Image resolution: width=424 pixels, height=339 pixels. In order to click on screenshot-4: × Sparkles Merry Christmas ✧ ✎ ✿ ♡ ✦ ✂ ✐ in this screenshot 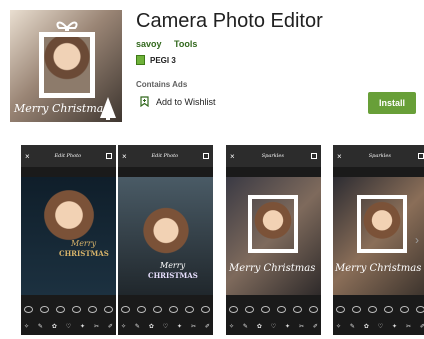, I will do `click(378, 240)`.